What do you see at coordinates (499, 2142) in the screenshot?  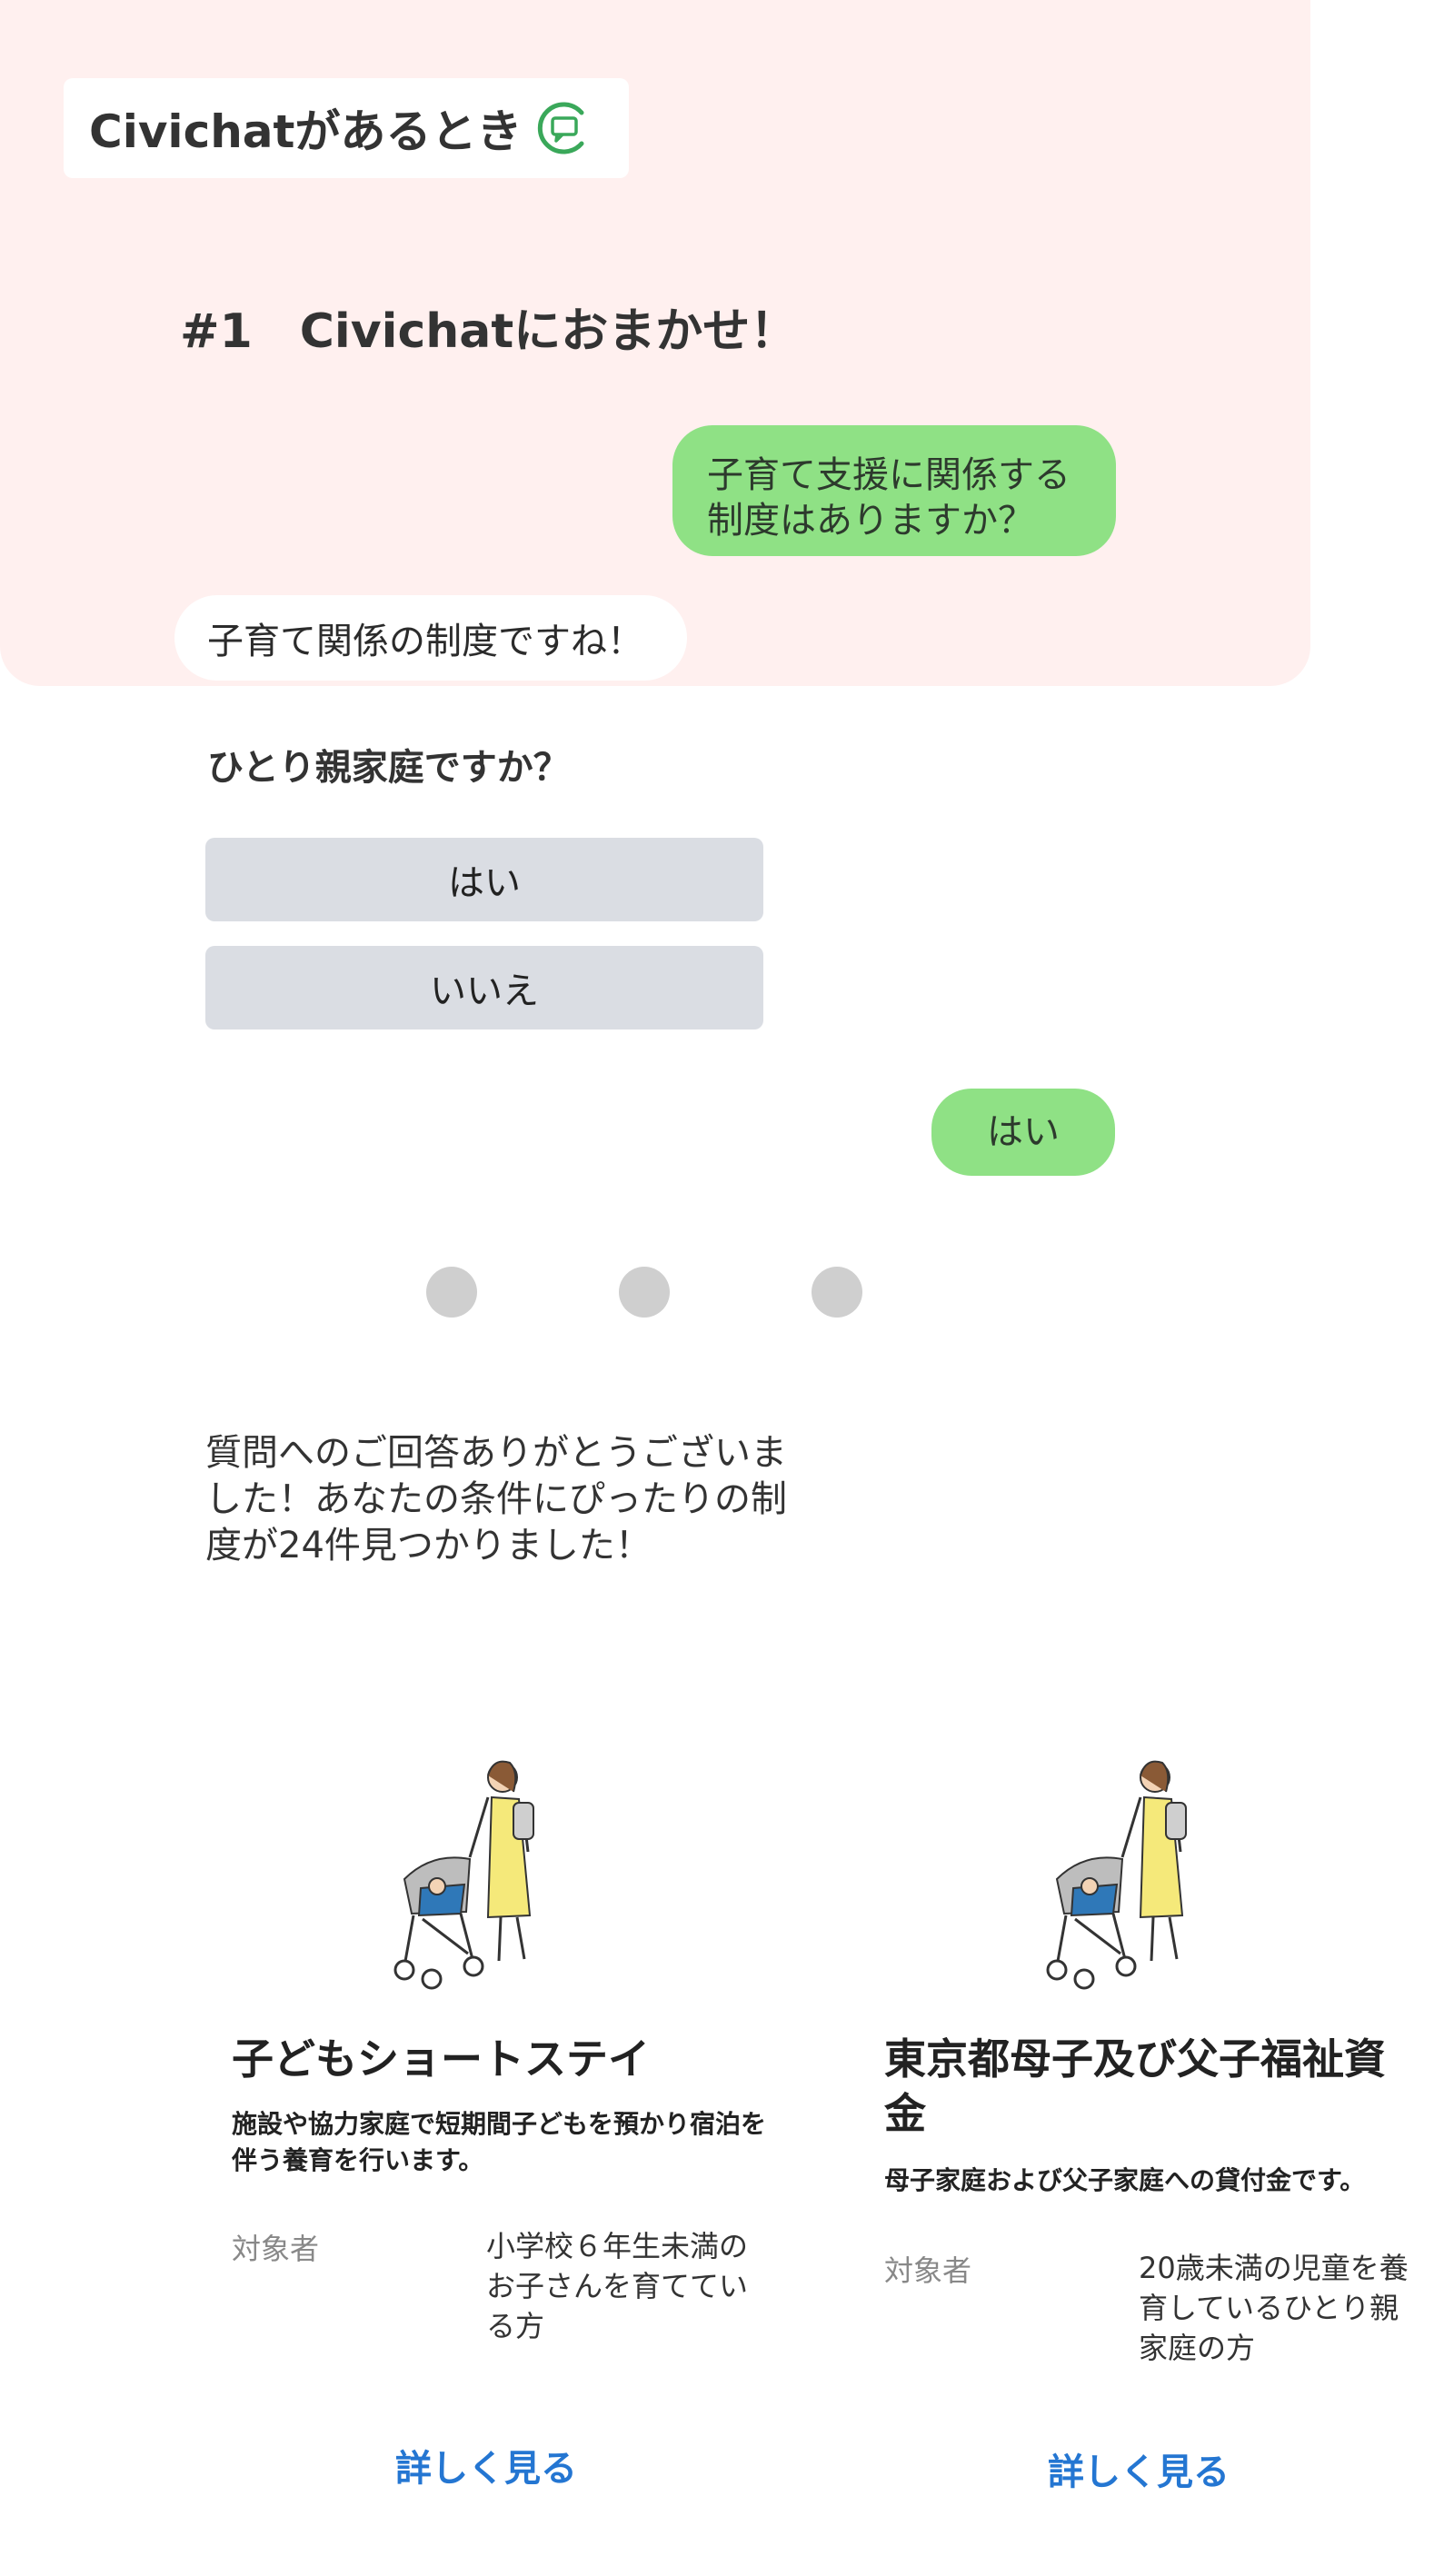 I see `card-description: 施設や協力家庭で短期間子どもを預かり宿泊を伴う養育を行います。` at bounding box center [499, 2142].